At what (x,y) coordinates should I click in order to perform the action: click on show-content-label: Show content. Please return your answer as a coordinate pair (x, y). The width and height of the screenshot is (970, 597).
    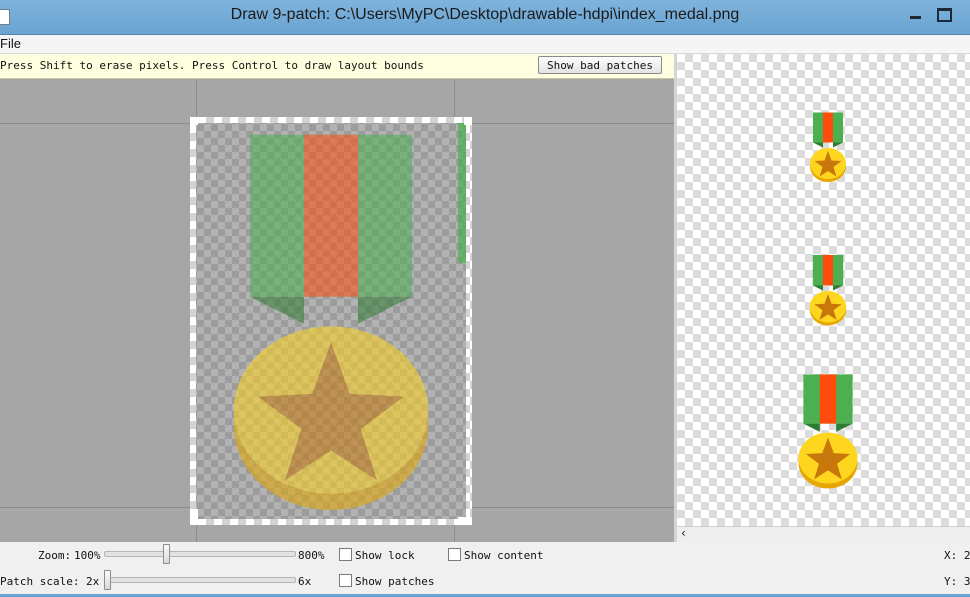
    Looking at the image, I should click on (503, 555).